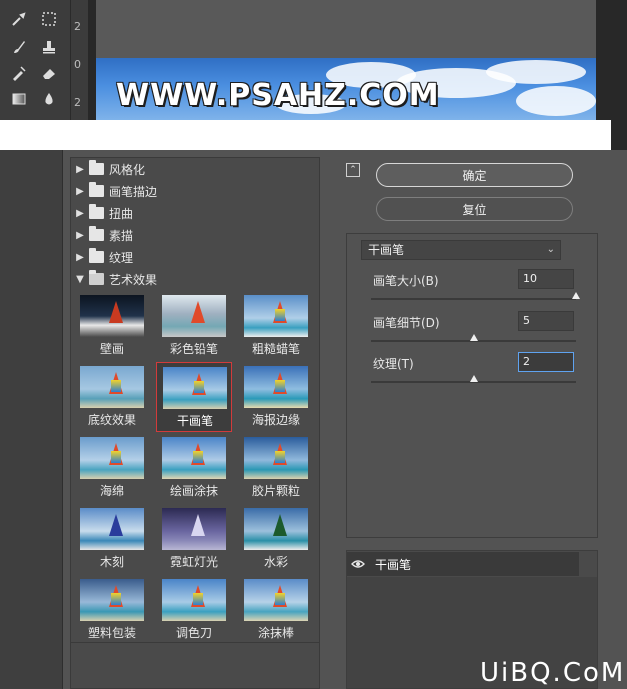 The image size is (627, 689). I want to click on thumb-plastic-wrap: 塑料包装, so click(112, 610).